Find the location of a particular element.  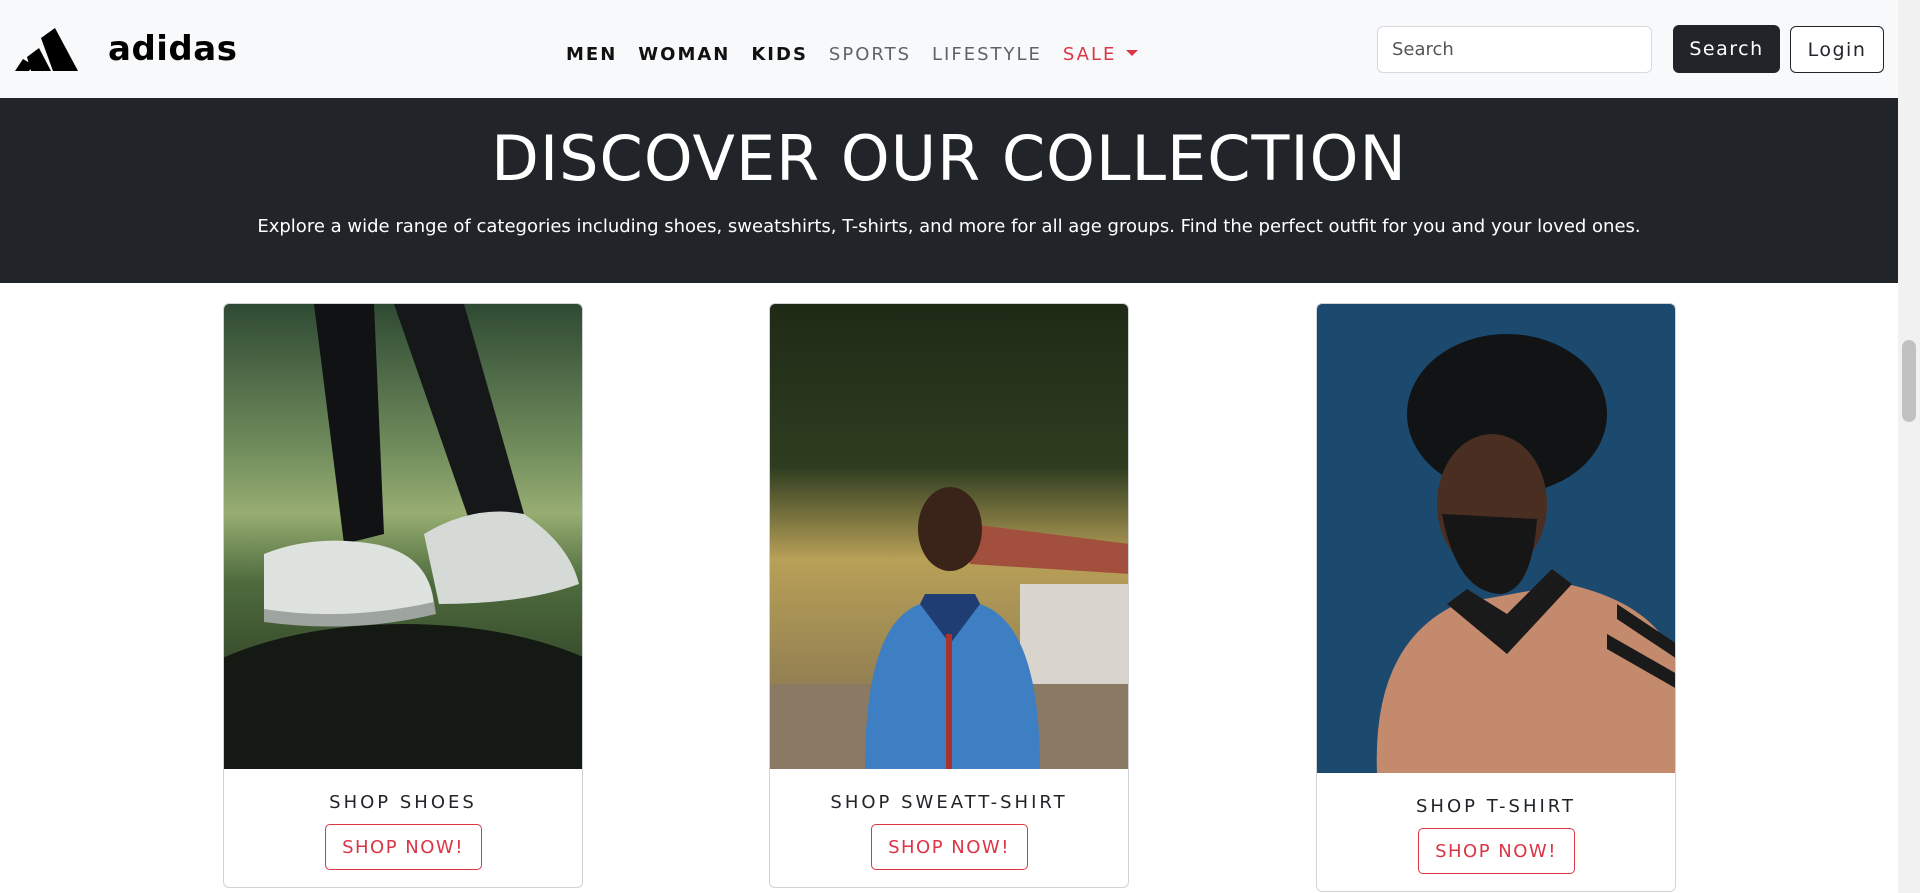

search-input is located at coordinates (1514, 49).